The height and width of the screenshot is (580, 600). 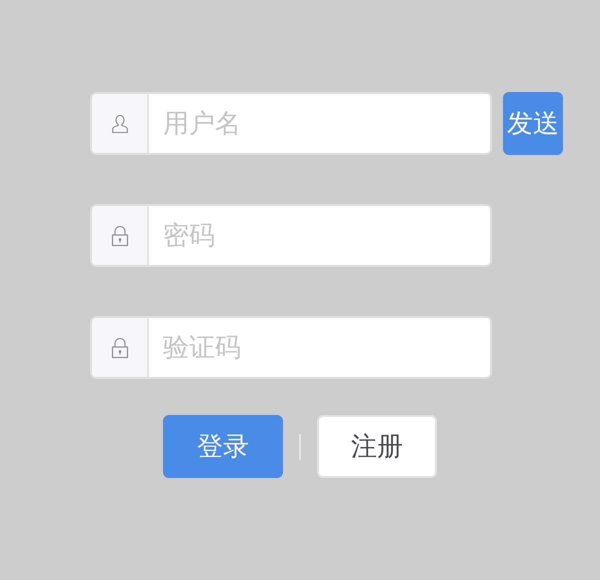 What do you see at coordinates (223, 446) in the screenshot?
I see `login-button: 登录` at bounding box center [223, 446].